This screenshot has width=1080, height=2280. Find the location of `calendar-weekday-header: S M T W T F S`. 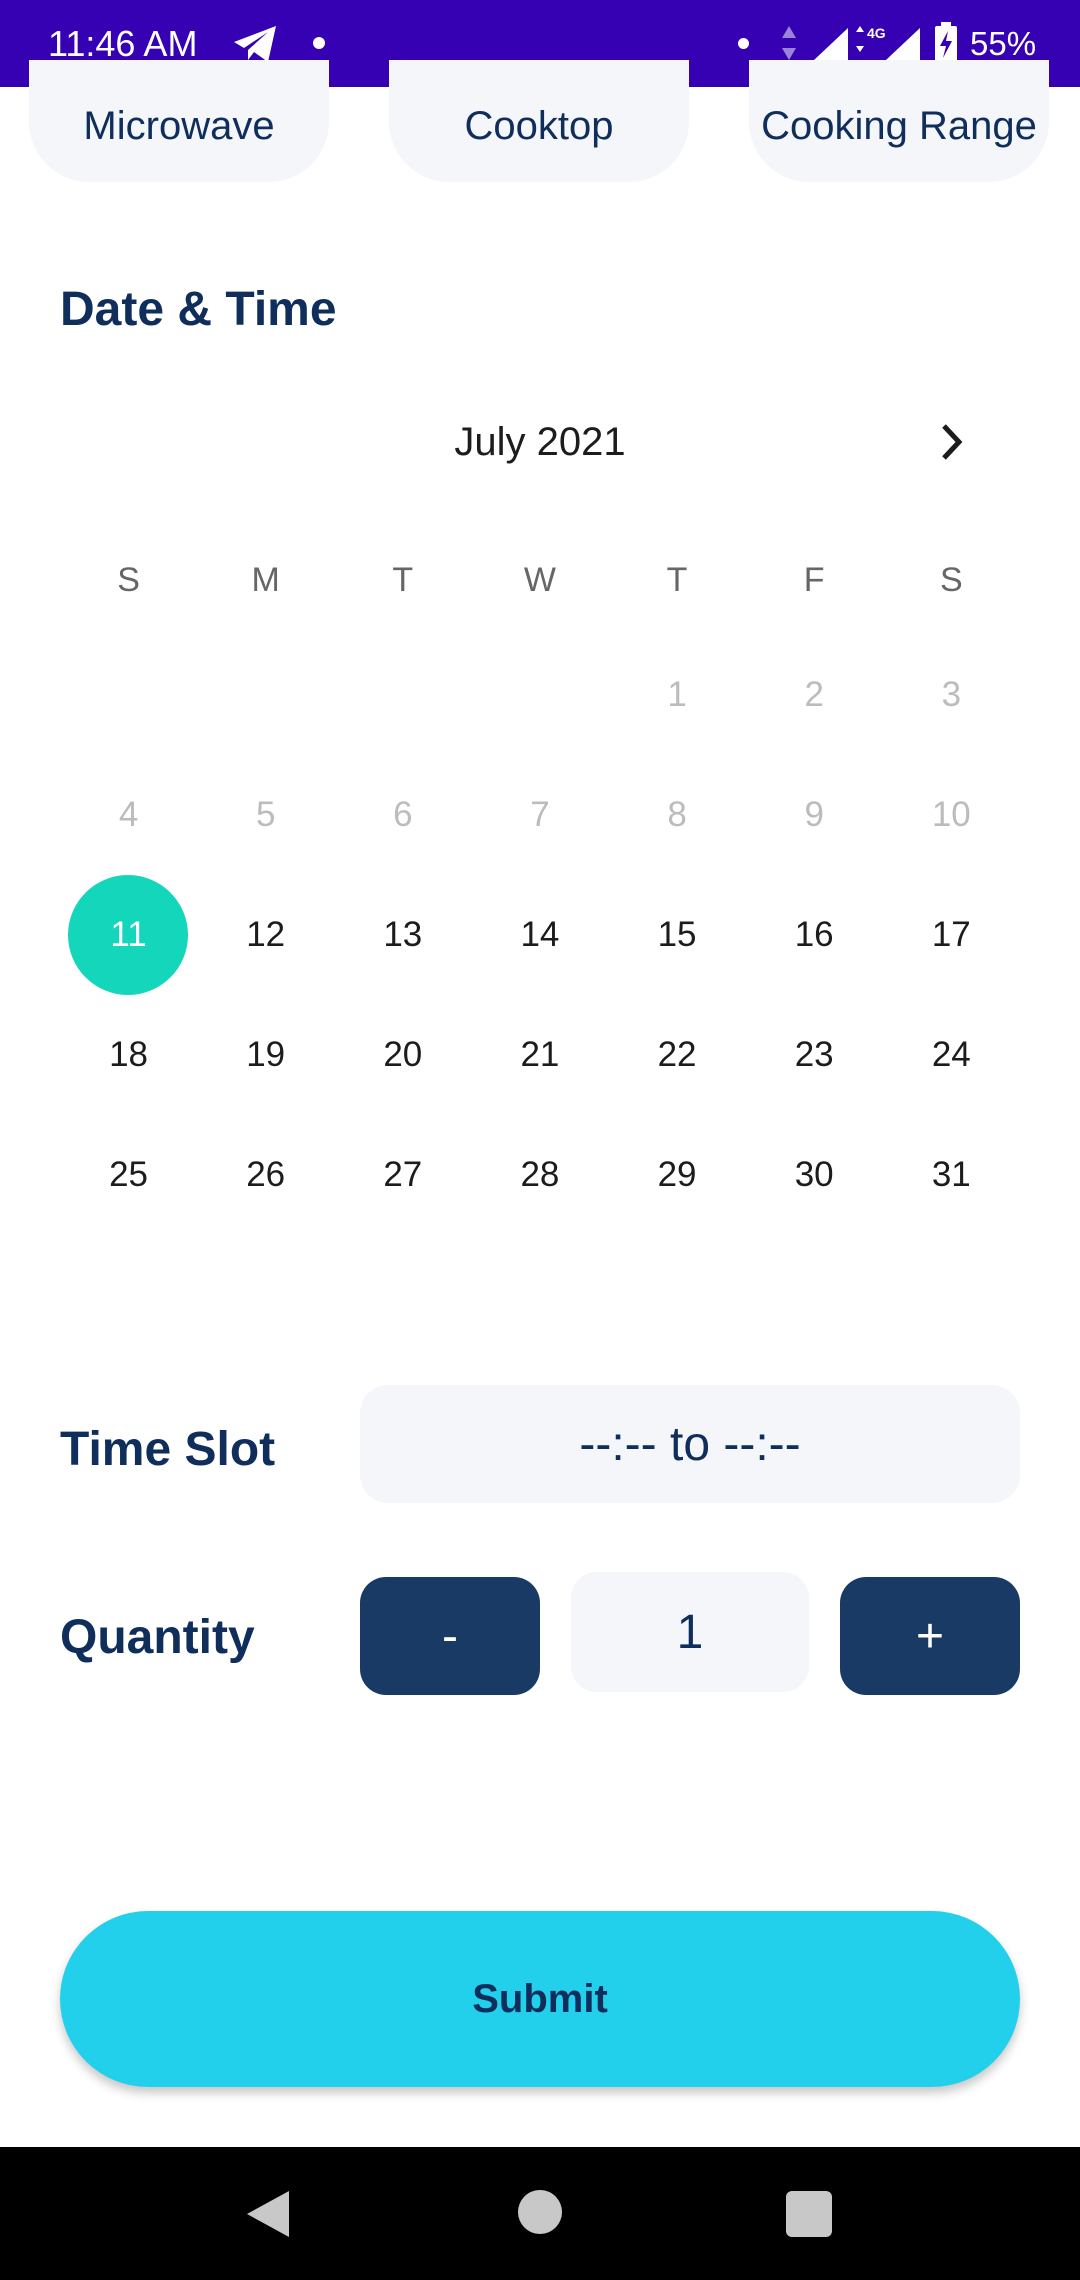

calendar-weekday-header: S M T W T F S is located at coordinates (540, 580).